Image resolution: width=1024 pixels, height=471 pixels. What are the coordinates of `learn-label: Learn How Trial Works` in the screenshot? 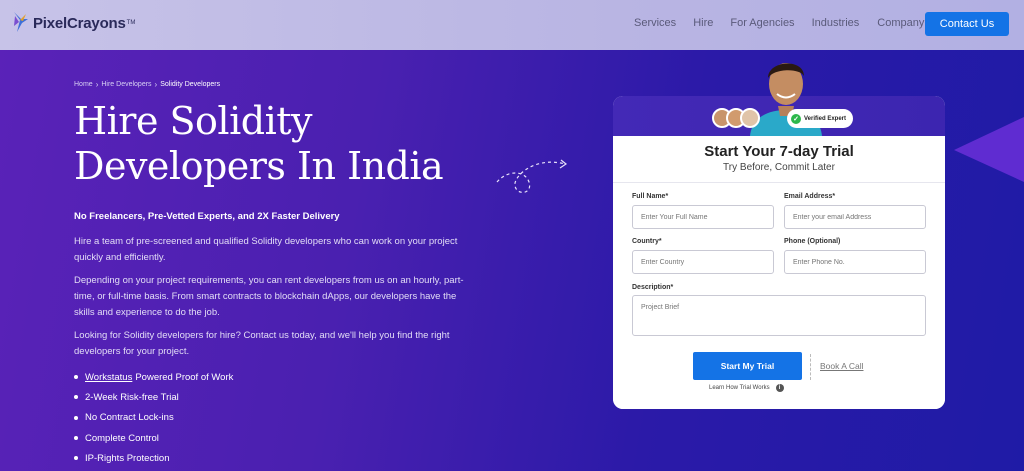 It's located at (739, 388).